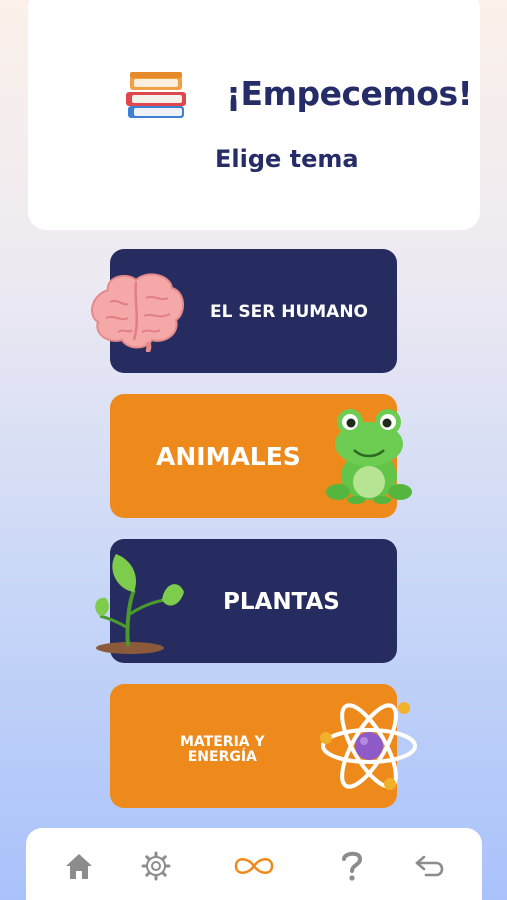 The image size is (507, 900). I want to click on nav-infinite-button, so click(254, 866).